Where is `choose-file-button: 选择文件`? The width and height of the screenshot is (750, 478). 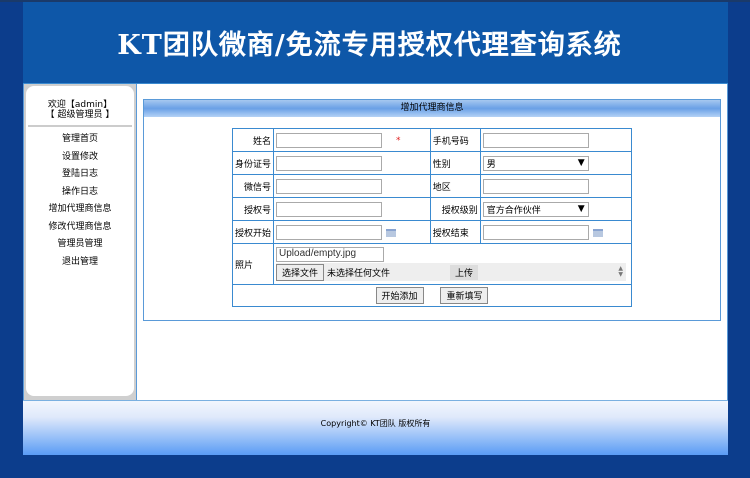 choose-file-button: 选择文件 is located at coordinates (300, 272).